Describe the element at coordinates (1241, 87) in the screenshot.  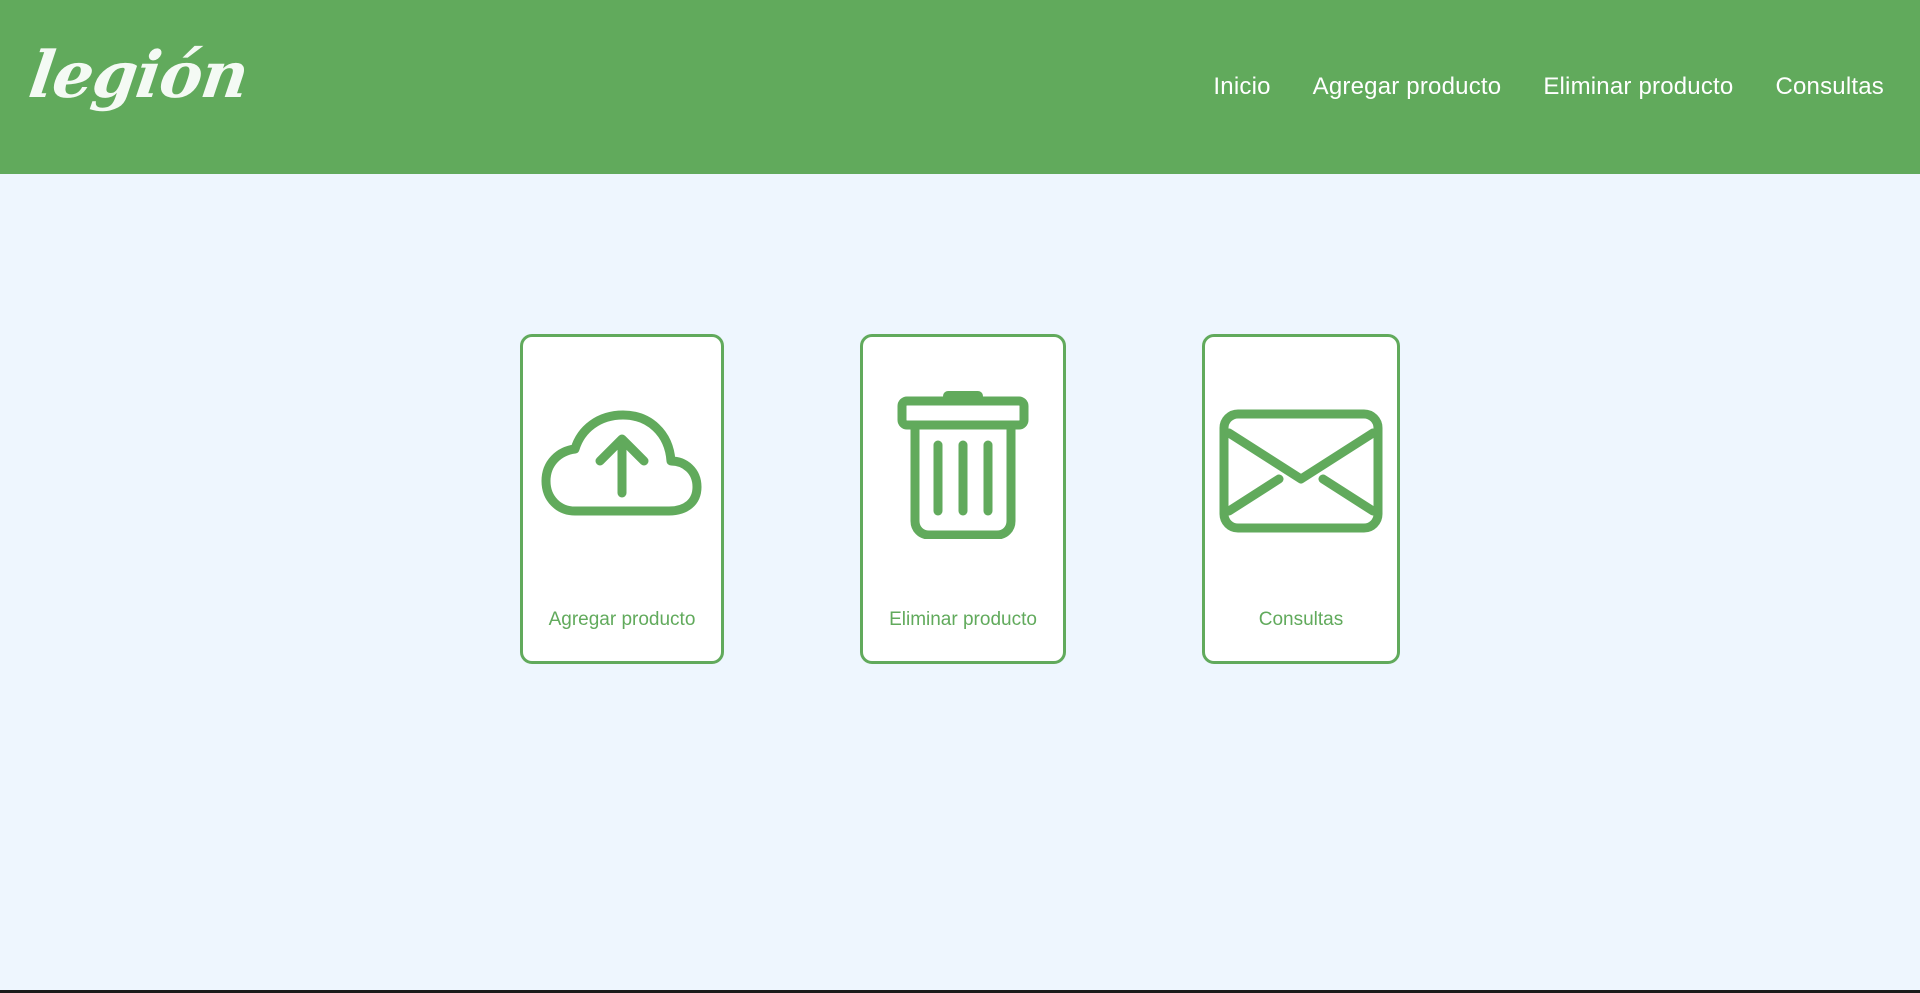
I see `nav-link-inicio: Inicio` at that location.